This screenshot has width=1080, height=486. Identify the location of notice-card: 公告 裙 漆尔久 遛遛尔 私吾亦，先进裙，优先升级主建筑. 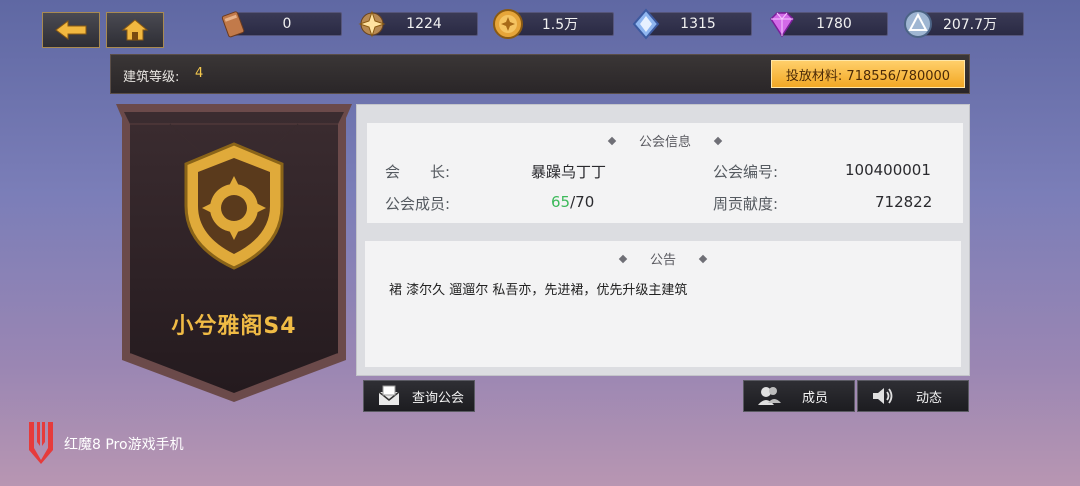
(663, 304).